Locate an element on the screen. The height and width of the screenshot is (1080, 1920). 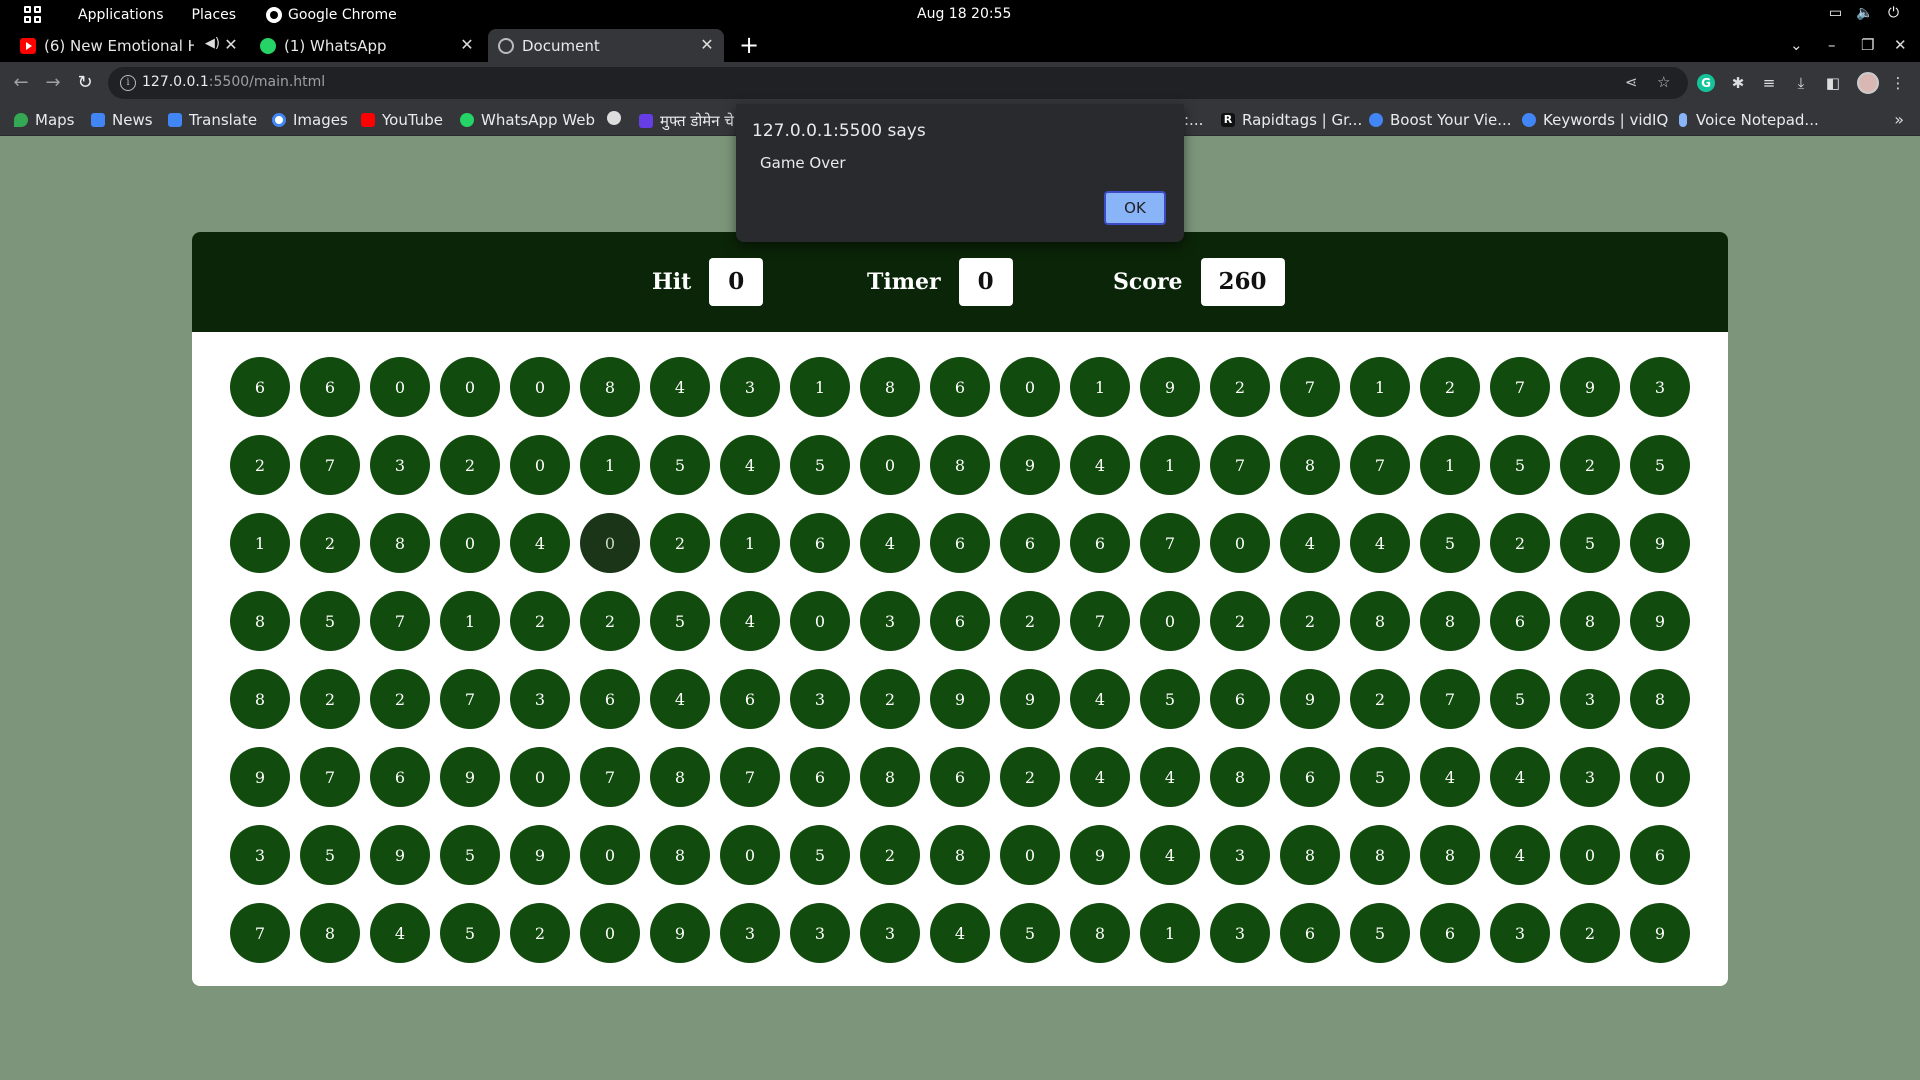
url-text: 127.0.0.1:5500/main.html is located at coordinates (233, 82).